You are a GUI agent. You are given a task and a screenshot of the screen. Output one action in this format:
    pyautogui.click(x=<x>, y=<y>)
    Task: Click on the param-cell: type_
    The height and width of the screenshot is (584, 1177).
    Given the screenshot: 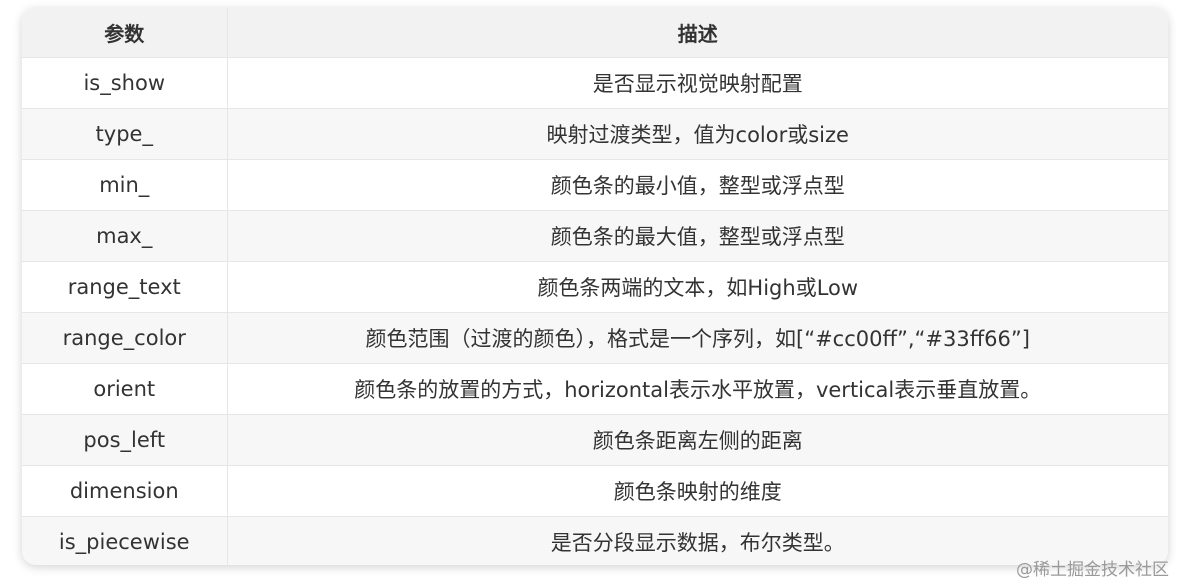 What is the action you would take?
    pyautogui.click(x=124, y=134)
    